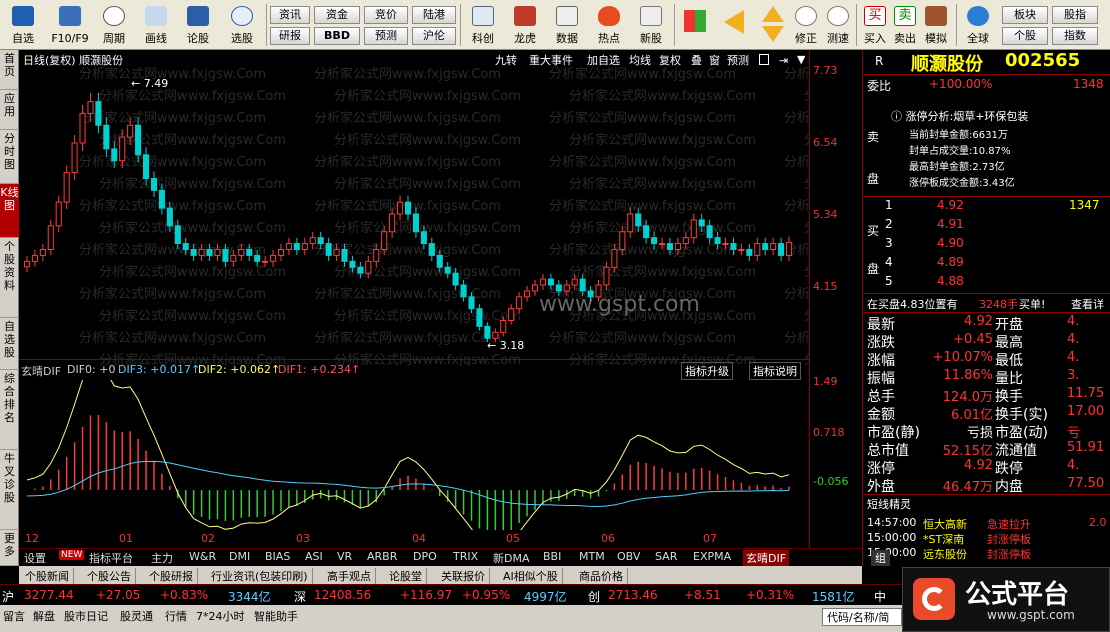 The height and width of the screenshot is (632, 1110). I want to click on btn-lugang: 陆港, so click(434, 15).